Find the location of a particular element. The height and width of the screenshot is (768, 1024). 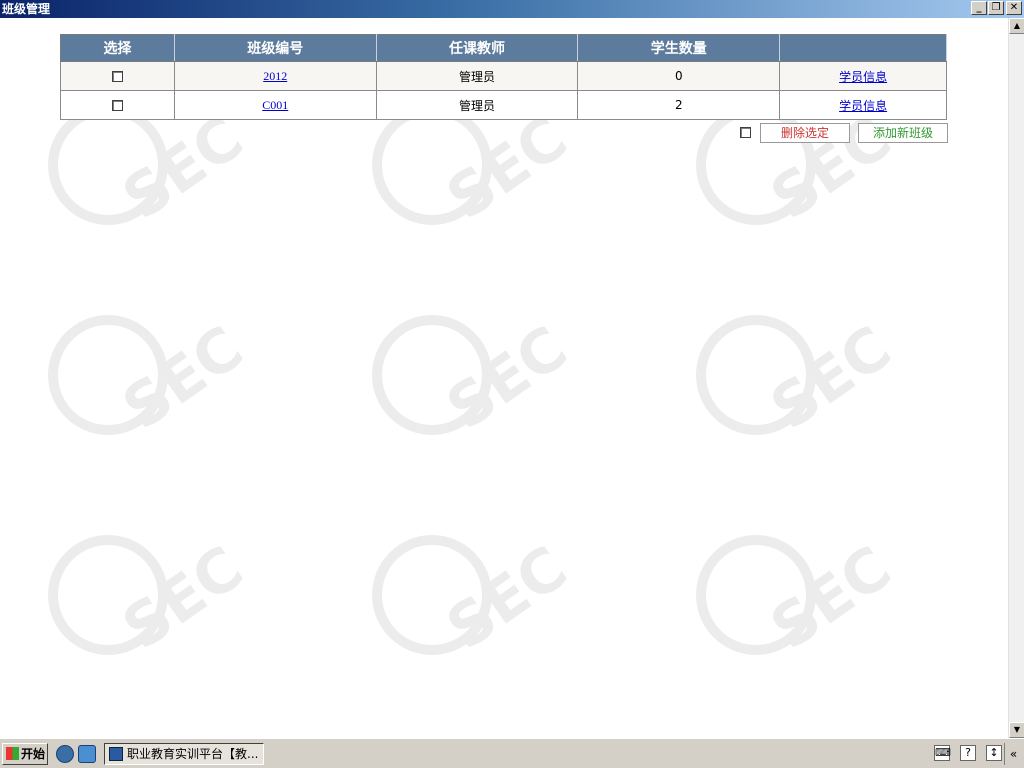

window-titlebar: 班级管理 _ ❐ ✕ is located at coordinates (512, 9).